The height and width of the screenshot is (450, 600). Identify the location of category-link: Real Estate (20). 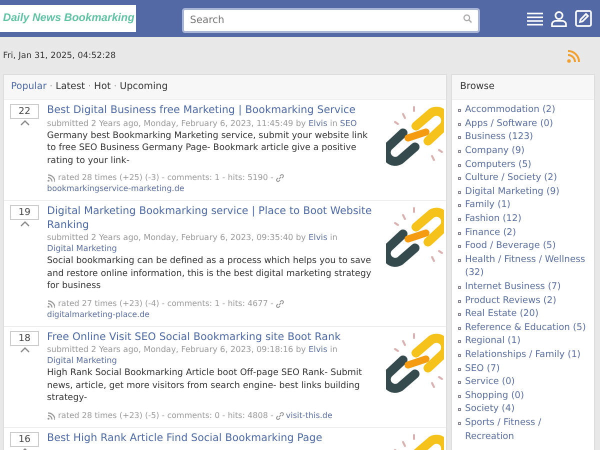
(502, 314).